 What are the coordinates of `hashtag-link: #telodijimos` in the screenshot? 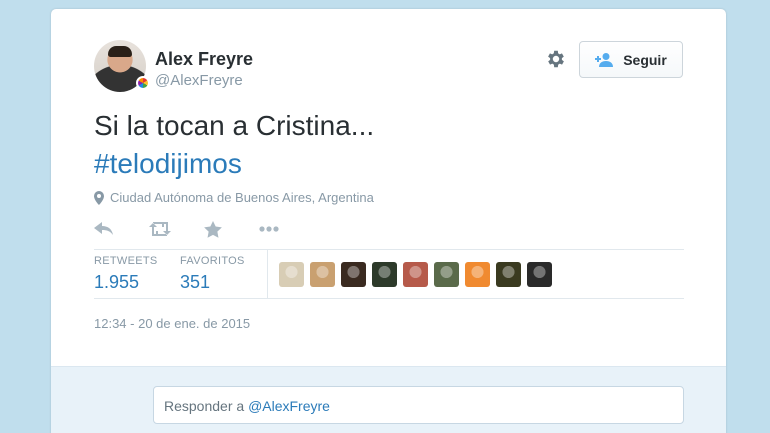 It's located at (234, 164).